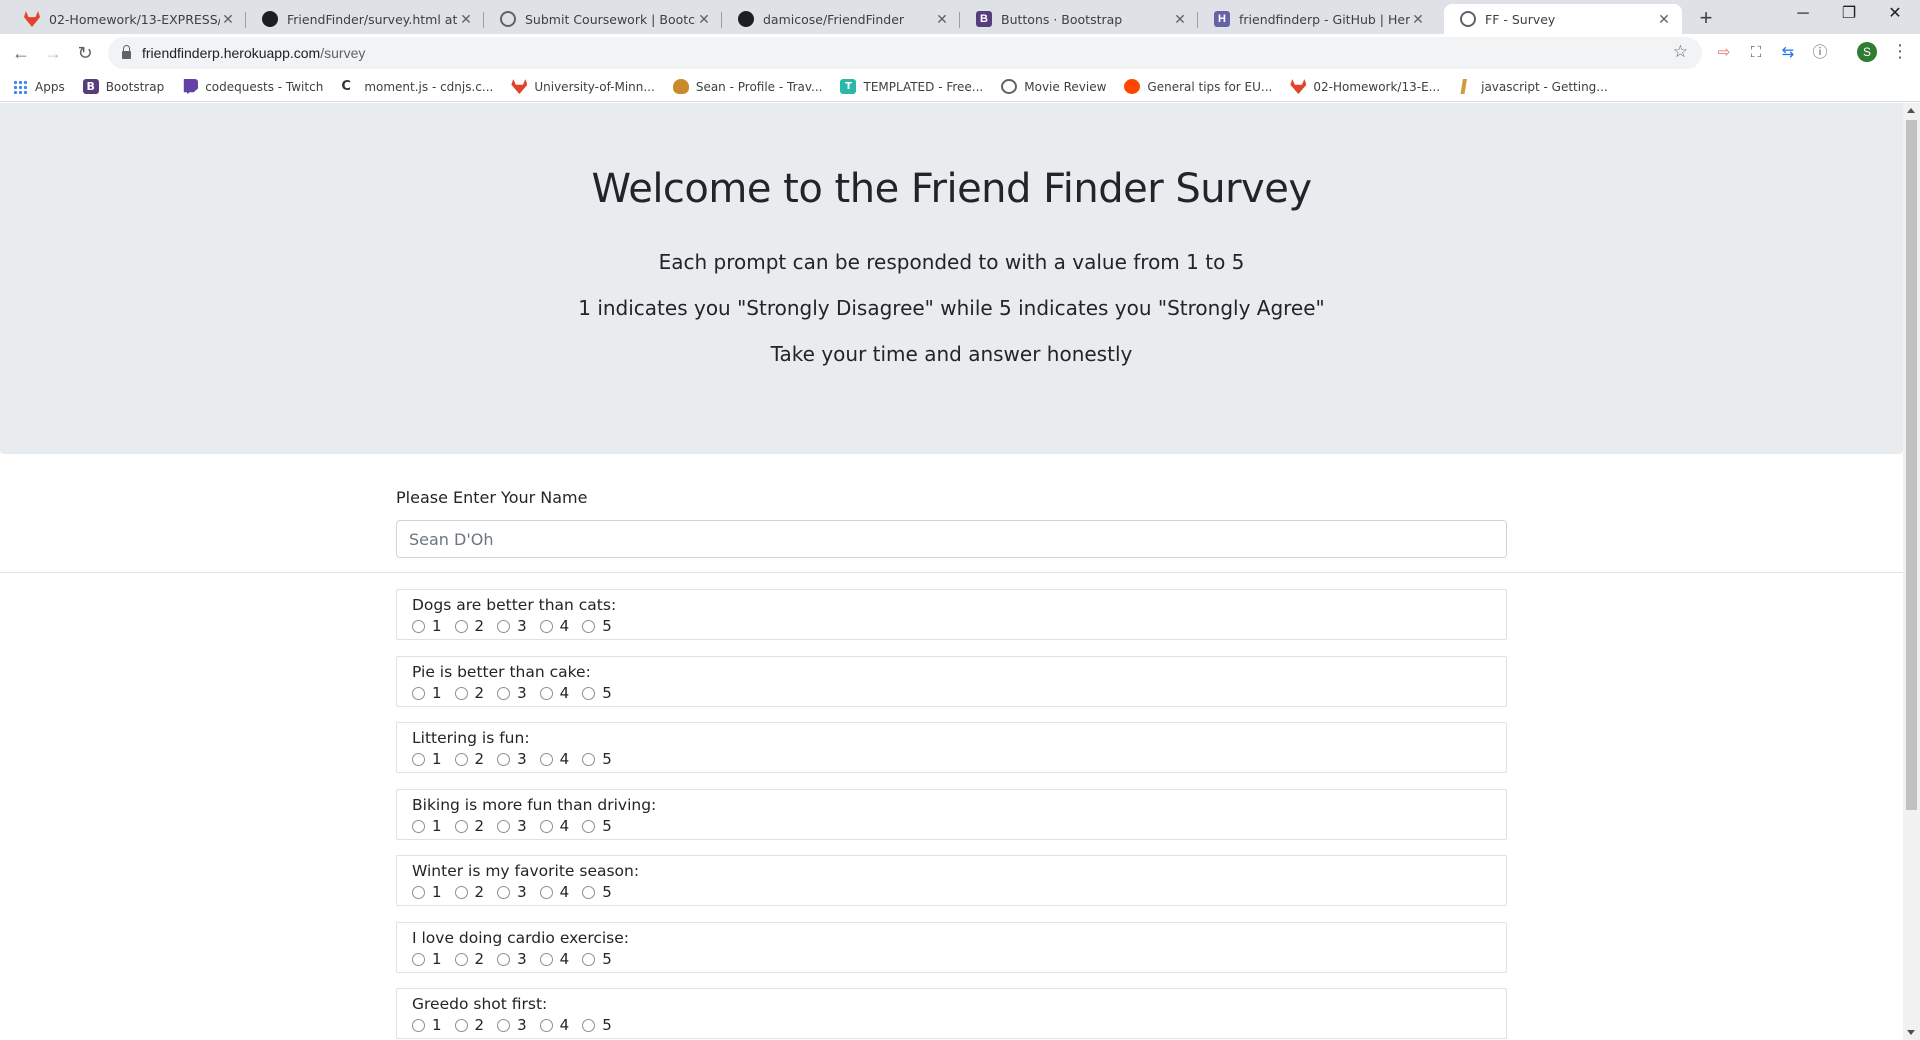 Image resolution: width=1920 pixels, height=1040 pixels. What do you see at coordinates (1820, 53) in the screenshot?
I see `info-extension-icon: ⓘ` at bounding box center [1820, 53].